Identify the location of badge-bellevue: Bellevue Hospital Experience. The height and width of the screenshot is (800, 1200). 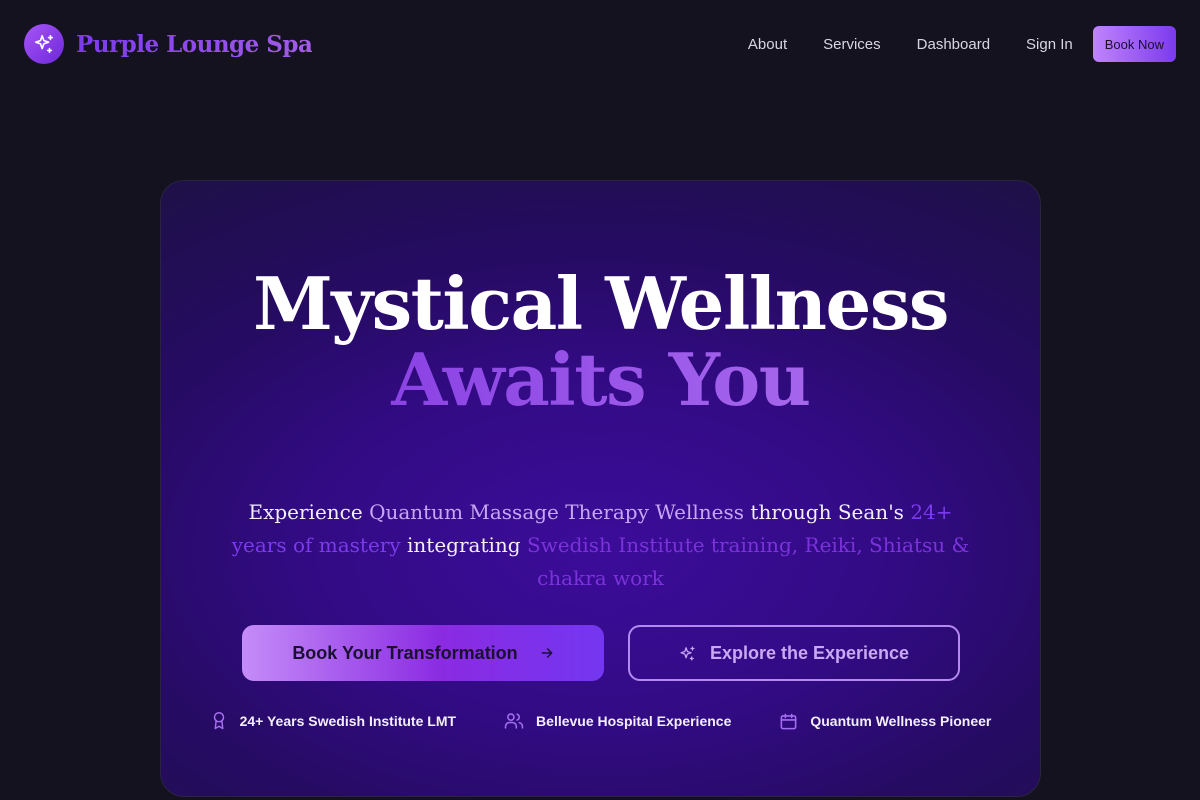
(617, 721).